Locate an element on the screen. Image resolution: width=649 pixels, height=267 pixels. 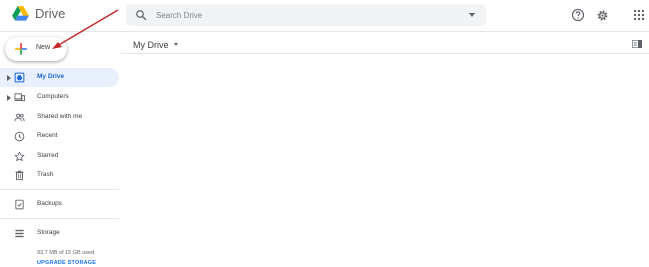
app-name: Drive is located at coordinates (50, 13).